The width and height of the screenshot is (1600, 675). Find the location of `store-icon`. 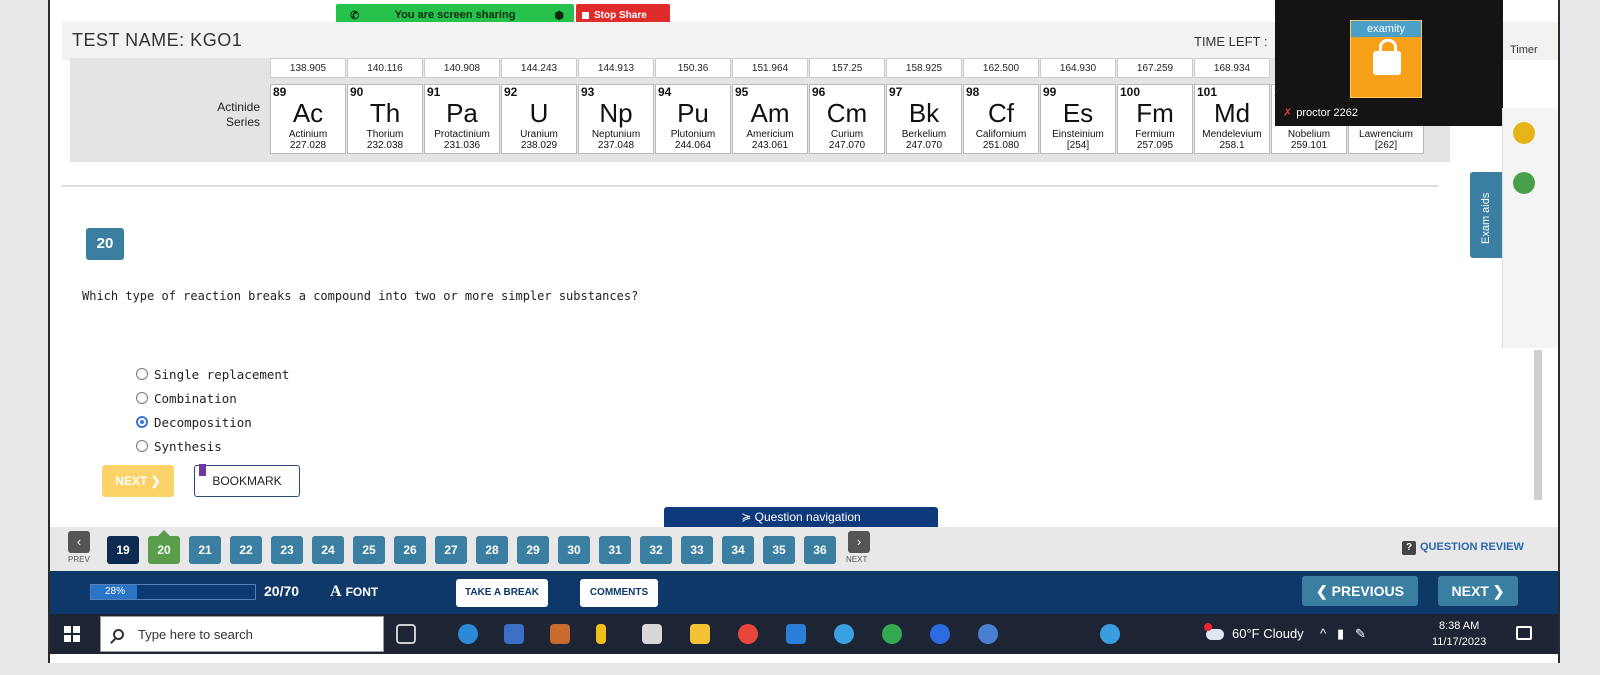

store-icon is located at coordinates (514, 634).